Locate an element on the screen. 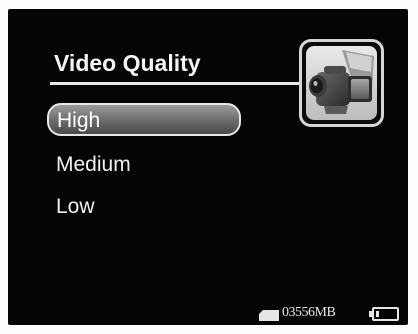  storage-remaining: 03556MB is located at coordinates (309, 312).